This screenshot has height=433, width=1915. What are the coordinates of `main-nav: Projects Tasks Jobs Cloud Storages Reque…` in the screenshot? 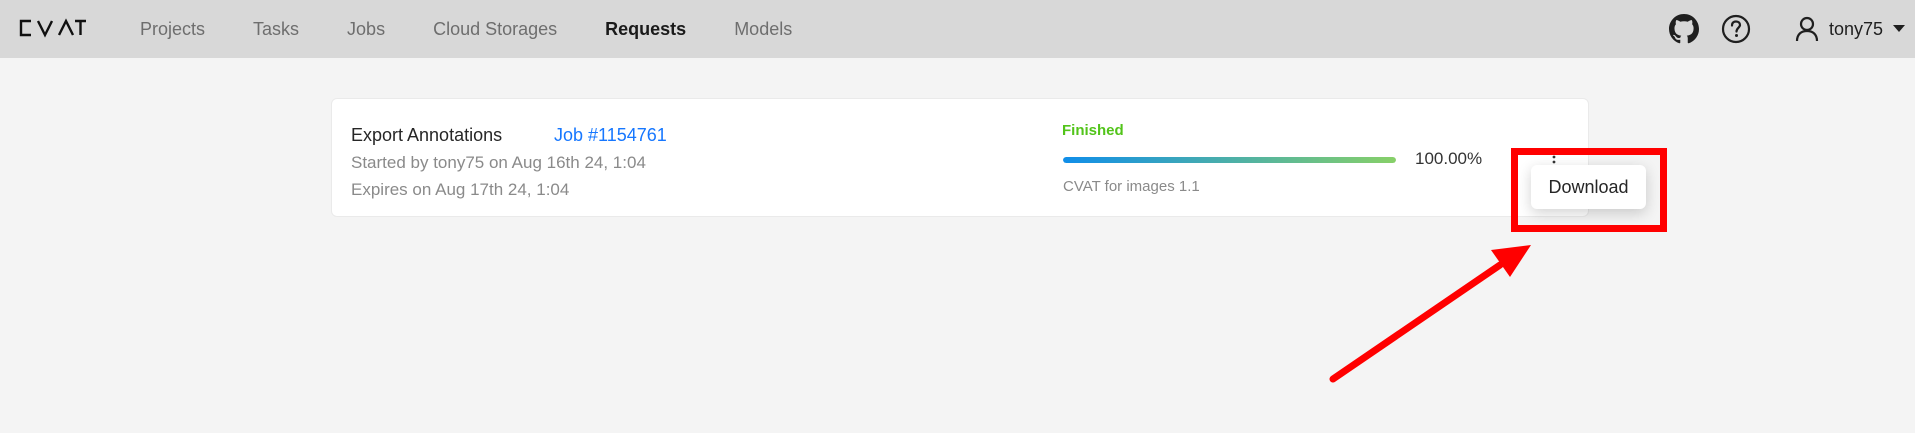 It's located at (490, 29).